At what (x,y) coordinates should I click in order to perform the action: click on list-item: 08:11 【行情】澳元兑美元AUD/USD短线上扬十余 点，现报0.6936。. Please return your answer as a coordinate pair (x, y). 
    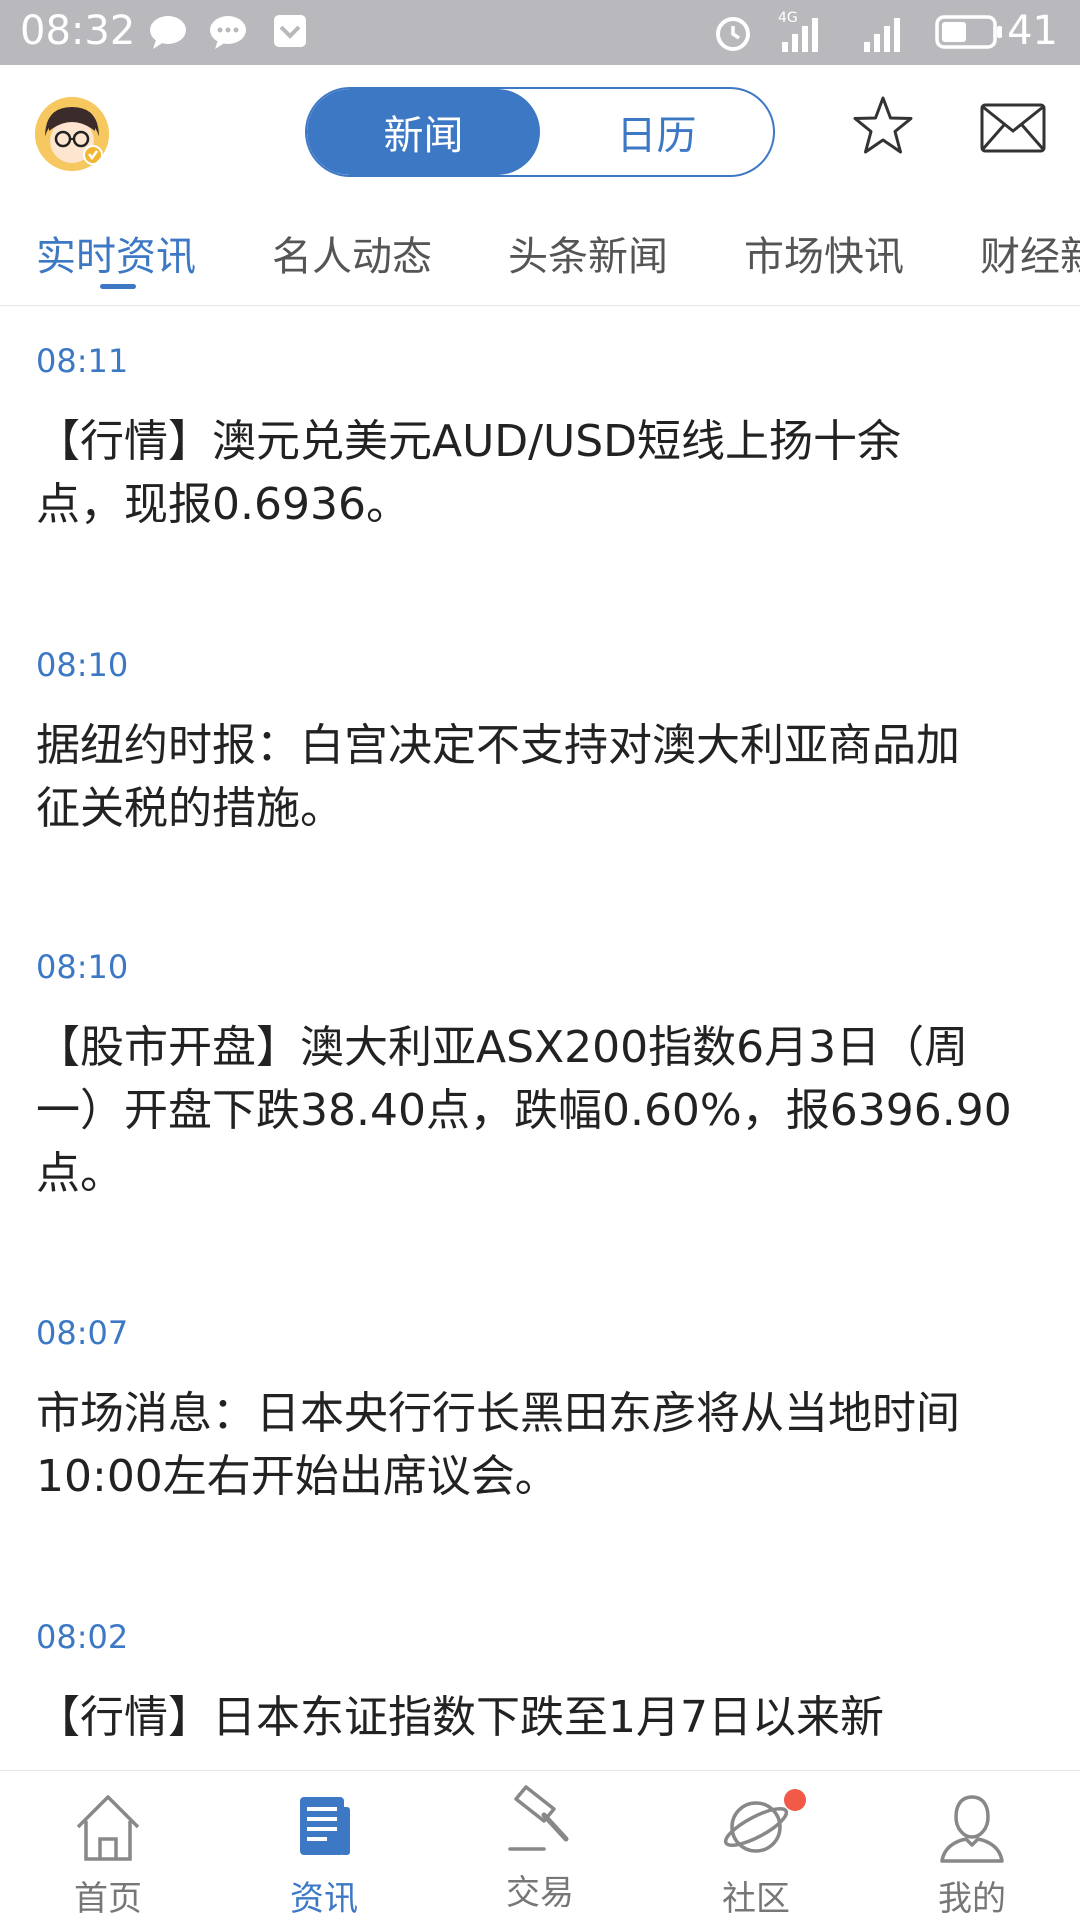
    Looking at the image, I should click on (541, 439).